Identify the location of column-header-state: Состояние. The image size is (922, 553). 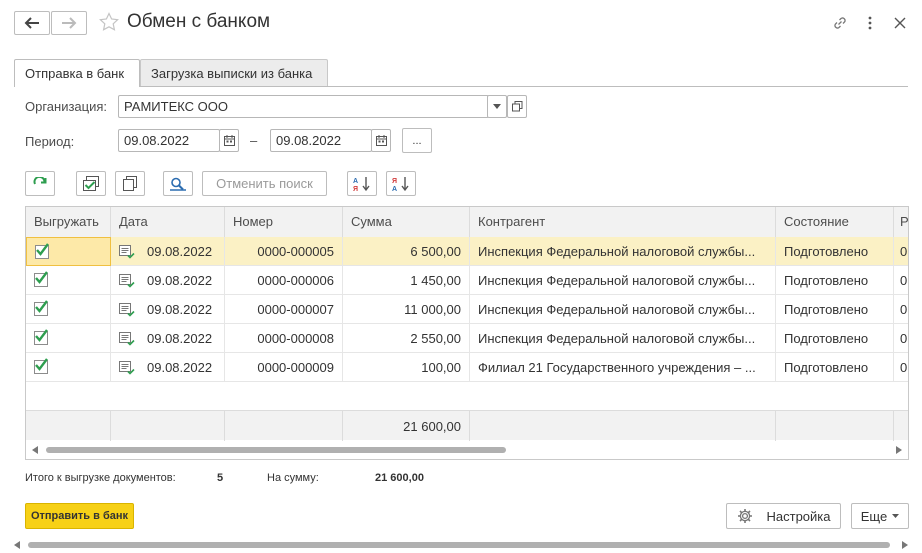
(835, 222).